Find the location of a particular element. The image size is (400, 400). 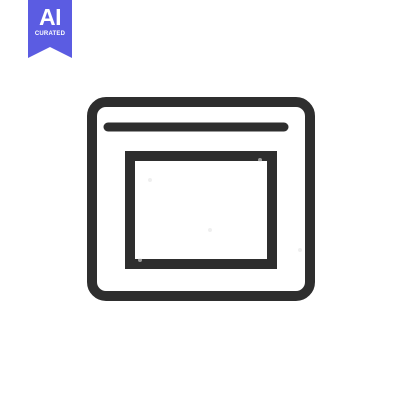

window-content-panel is located at coordinates (201, 210).